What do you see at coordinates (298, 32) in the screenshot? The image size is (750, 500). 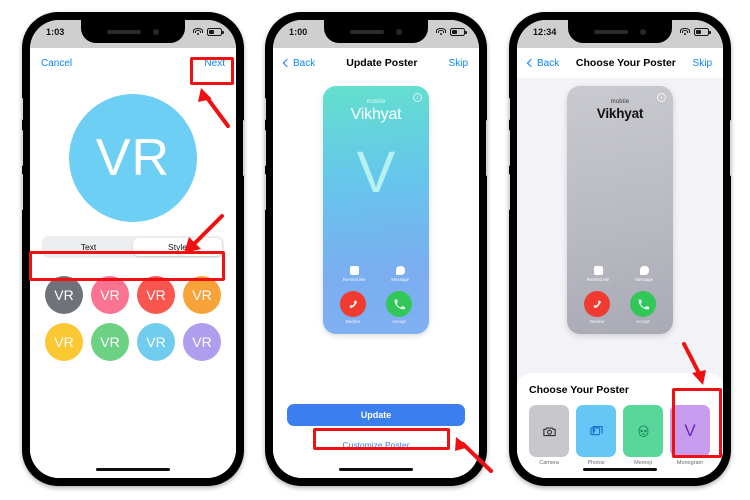 I see `status-time: 1:00` at bounding box center [298, 32].